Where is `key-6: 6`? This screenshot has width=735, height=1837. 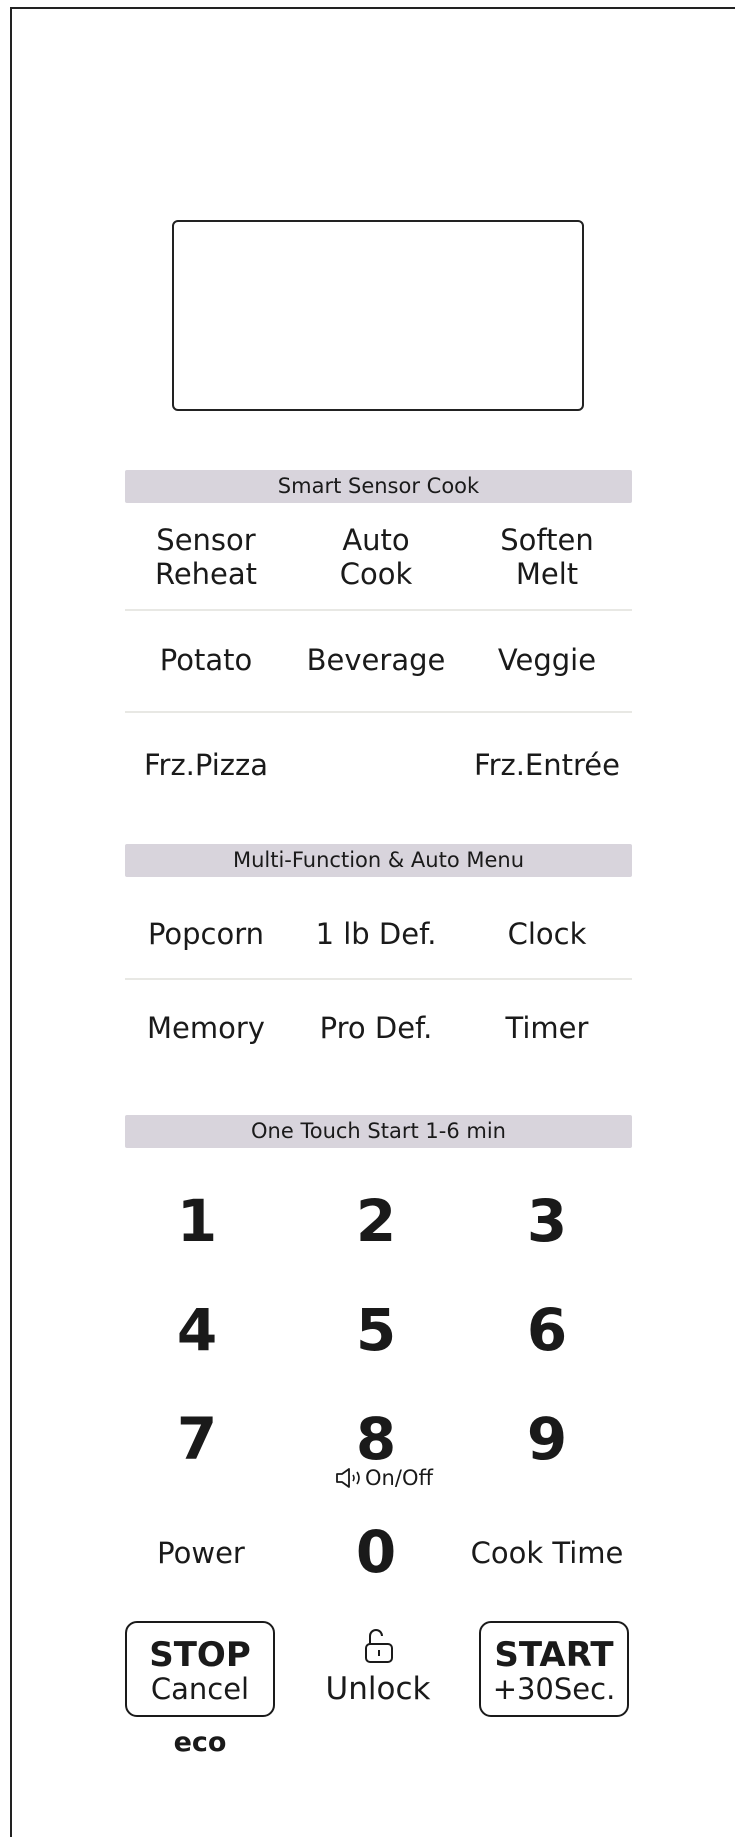 key-6: 6 is located at coordinates (547, 1330).